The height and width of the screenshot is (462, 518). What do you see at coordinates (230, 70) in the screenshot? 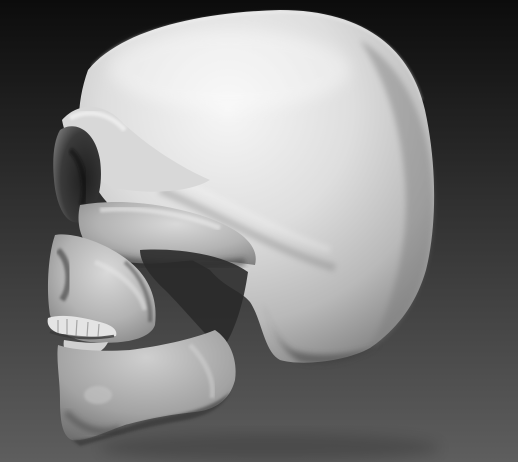
I see `cranium-highlight` at bounding box center [230, 70].